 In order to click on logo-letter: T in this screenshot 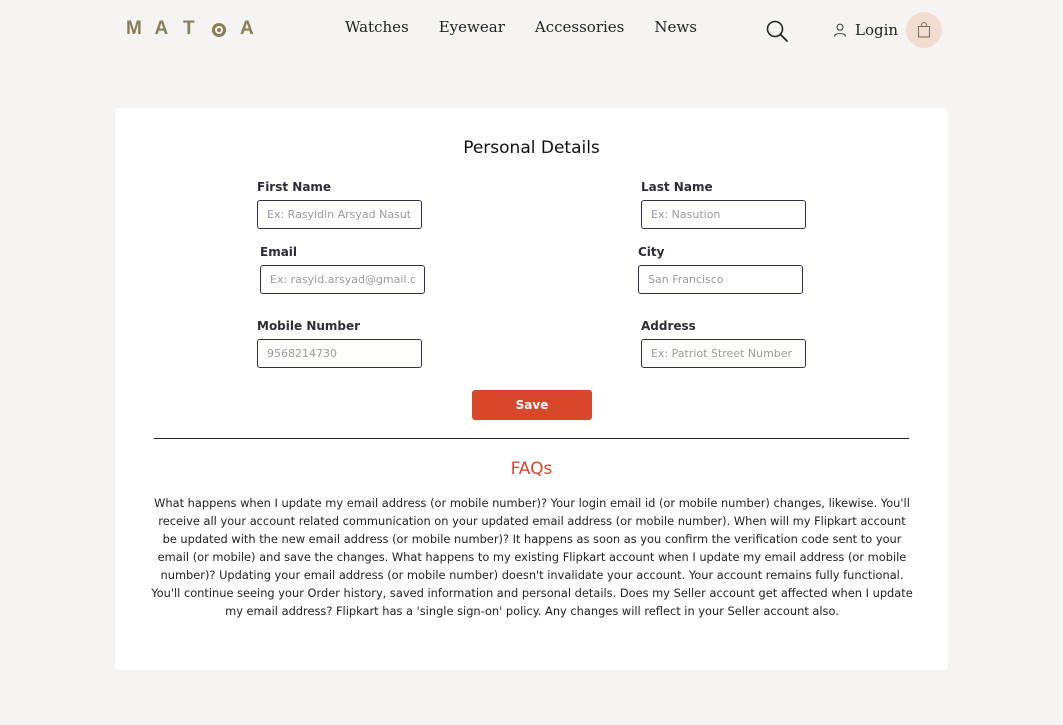, I will do `click(189, 28)`.